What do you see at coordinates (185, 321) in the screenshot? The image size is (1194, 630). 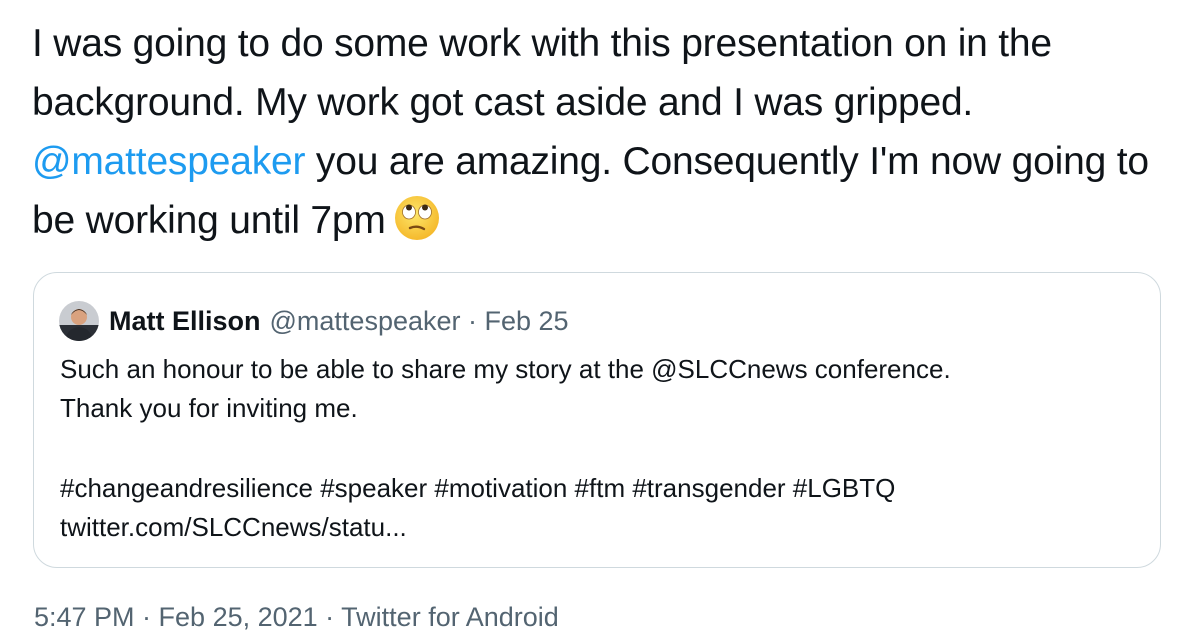 I see `author-name: Matt Ellison` at bounding box center [185, 321].